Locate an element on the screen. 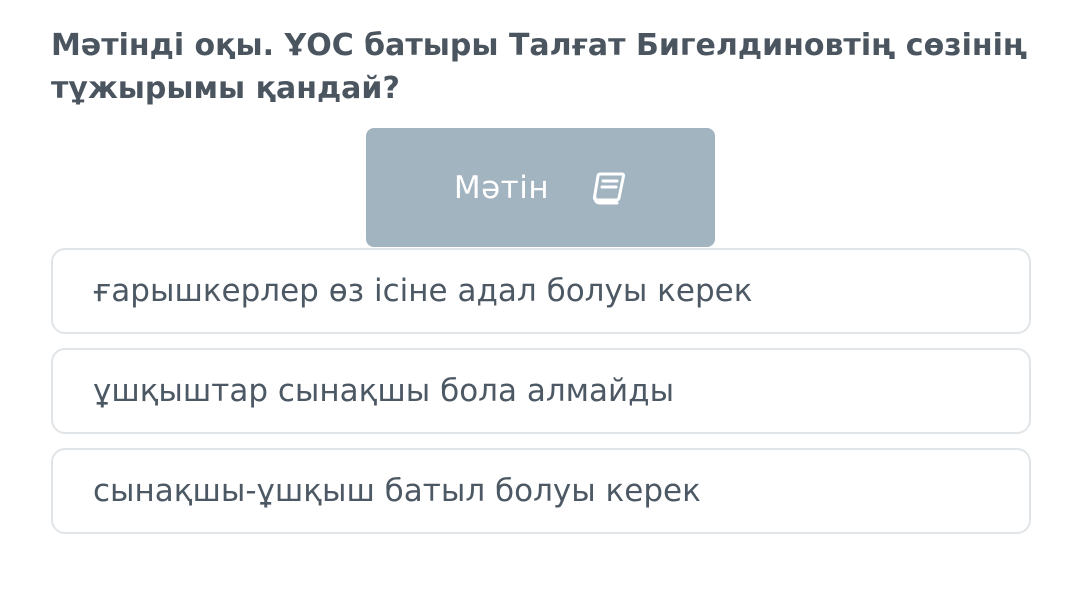 Image resolution: width=1067 pixels, height=613 pixels. answer-option-3: сынақшы-ұшқыш батыл болуы керек is located at coordinates (541, 491).